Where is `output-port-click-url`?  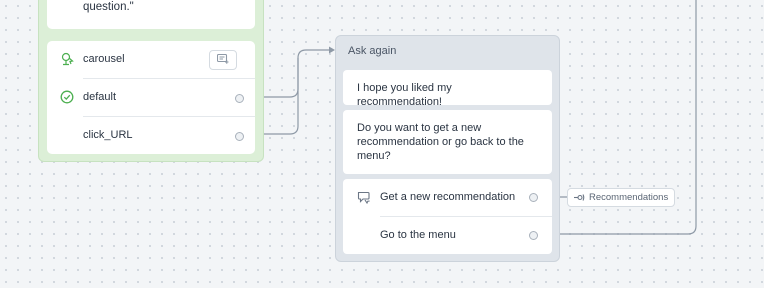 output-port-click-url is located at coordinates (239, 136).